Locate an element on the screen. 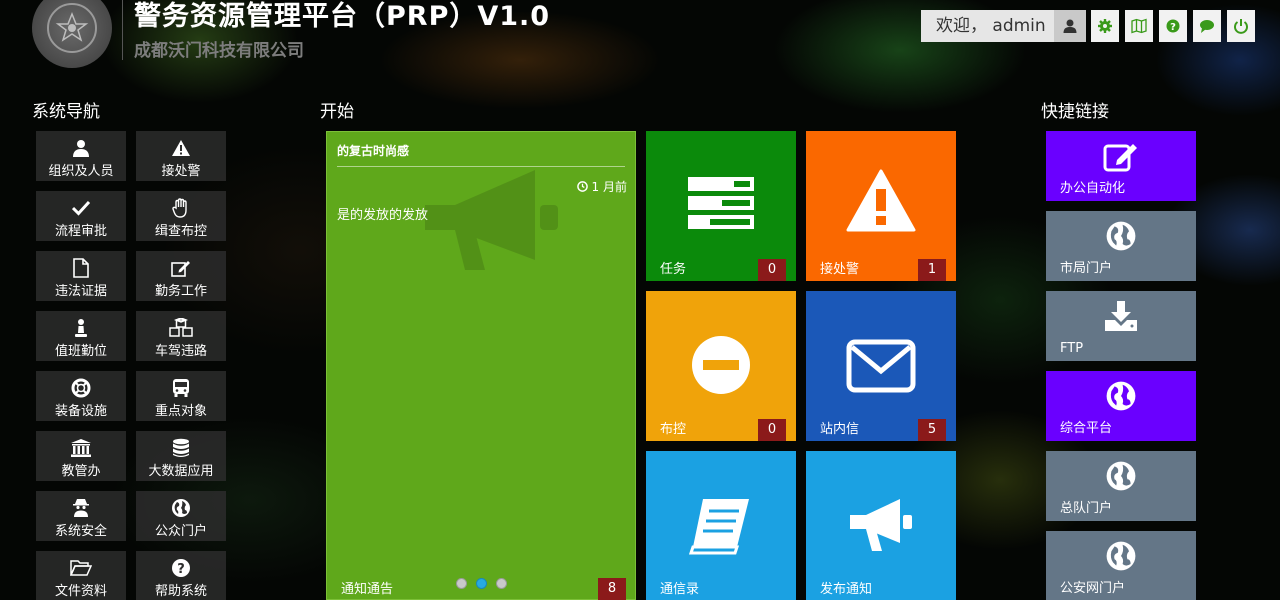 Image resolution: width=1280 pixels, height=600 pixels. notice-label: 通知通告 is located at coordinates (367, 589).